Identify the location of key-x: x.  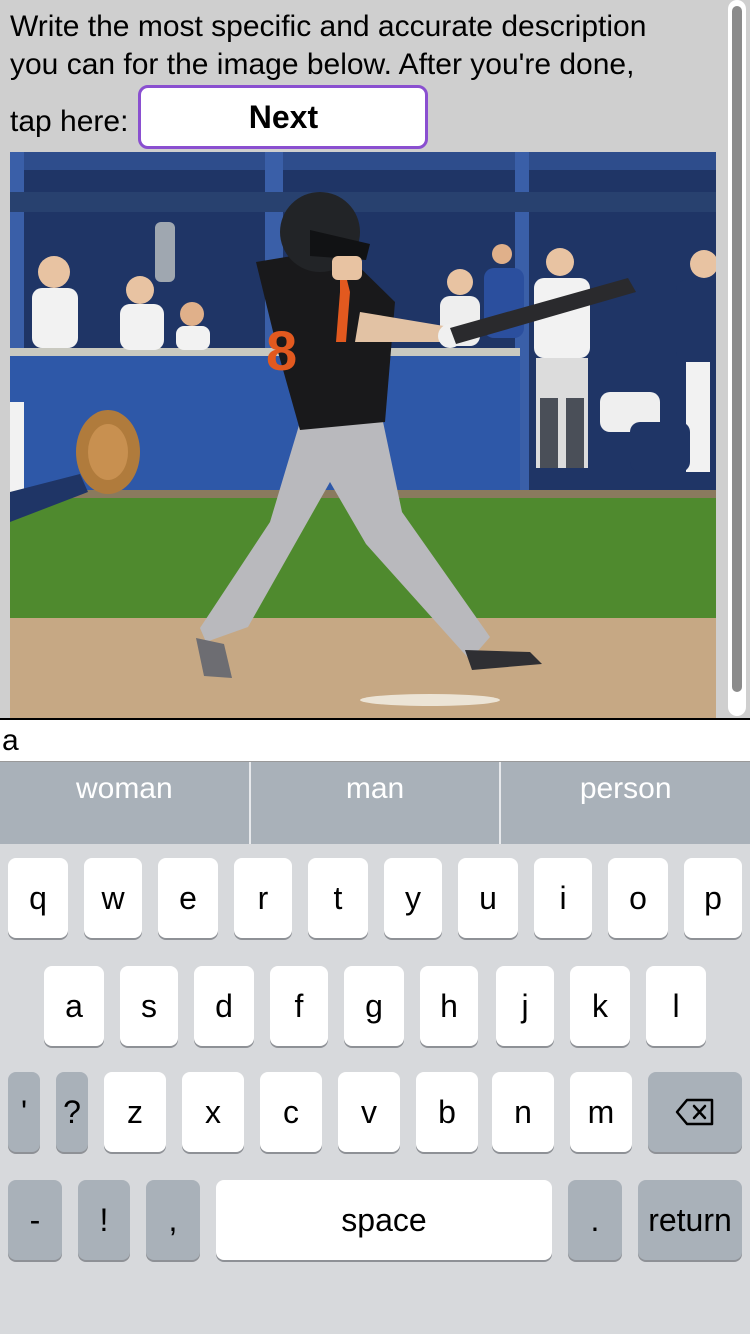
(213, 1112).